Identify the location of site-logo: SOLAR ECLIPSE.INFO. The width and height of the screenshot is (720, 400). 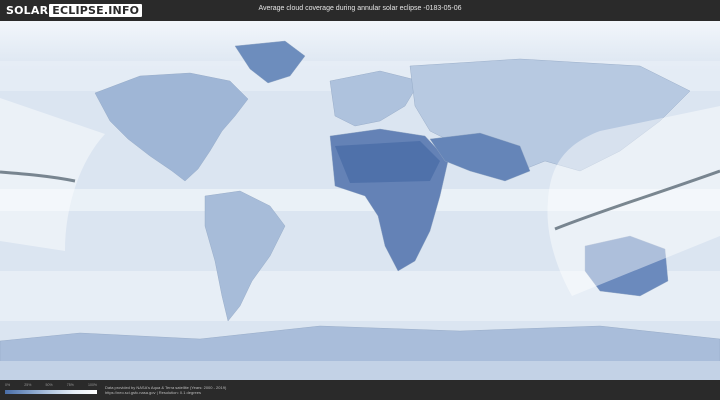
(74, 10).